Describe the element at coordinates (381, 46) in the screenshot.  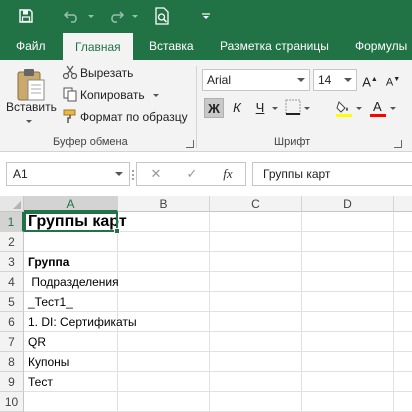
I see `tab-formulas: Формулы` at that location.